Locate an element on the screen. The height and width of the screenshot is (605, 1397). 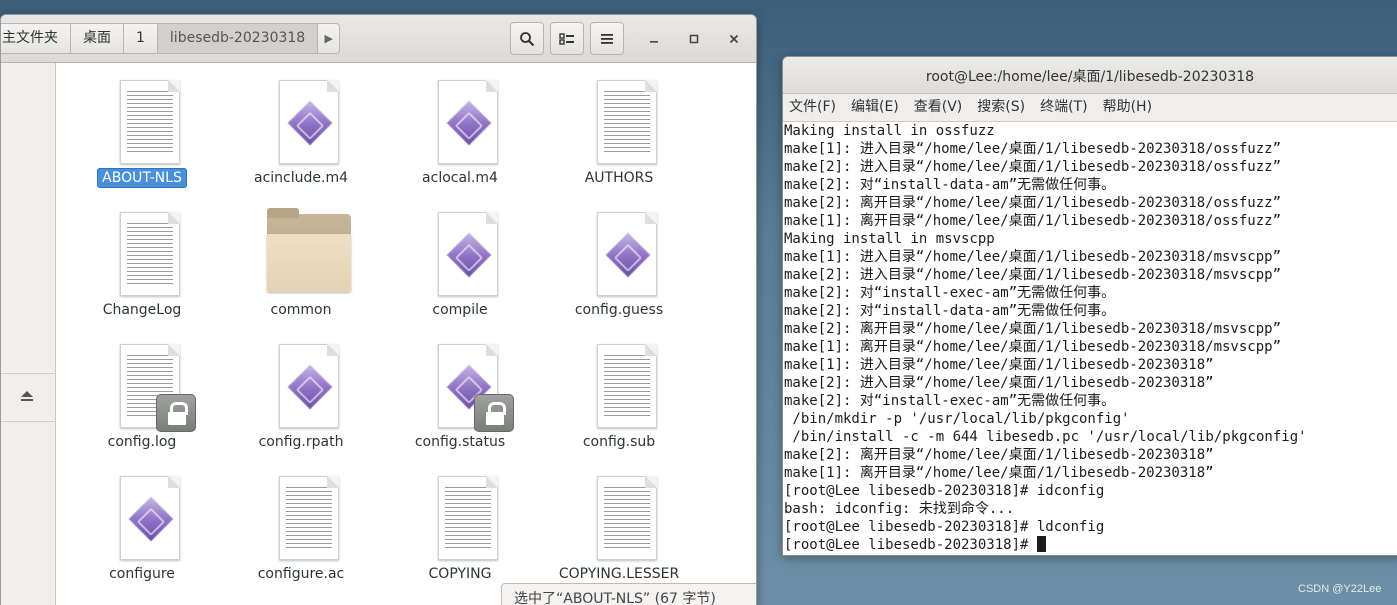
file-item-config-guess: config.guess is located at coordinates (619, 257).